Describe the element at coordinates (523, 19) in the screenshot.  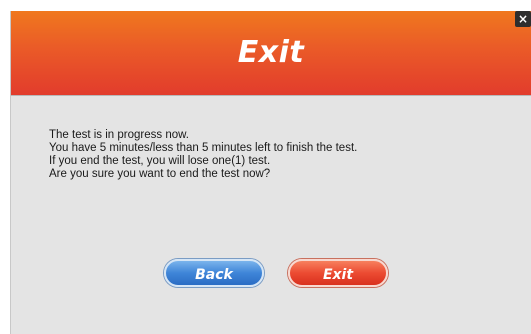
I see `close-icon: ×` at that location.